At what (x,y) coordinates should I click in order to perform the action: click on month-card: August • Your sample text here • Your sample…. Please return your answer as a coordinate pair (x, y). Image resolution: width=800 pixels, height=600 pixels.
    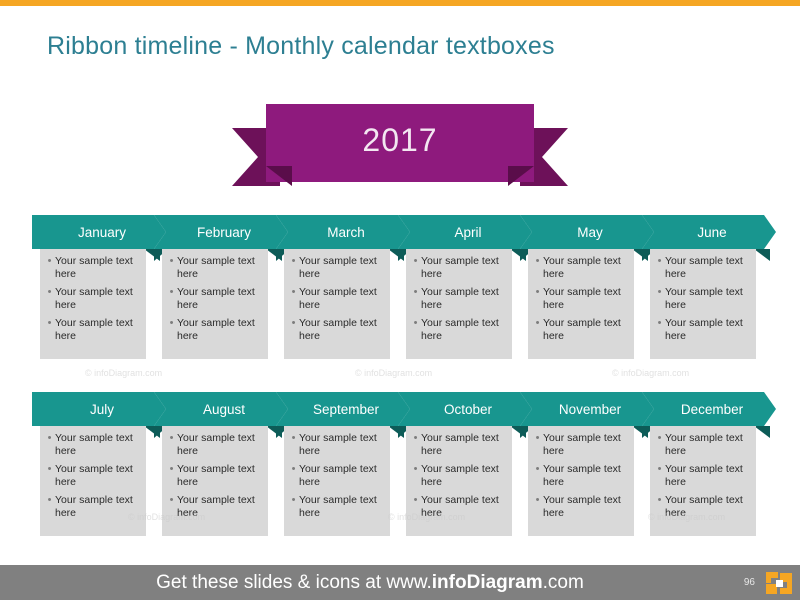
    Looking at the image, I should click on (221, 467).